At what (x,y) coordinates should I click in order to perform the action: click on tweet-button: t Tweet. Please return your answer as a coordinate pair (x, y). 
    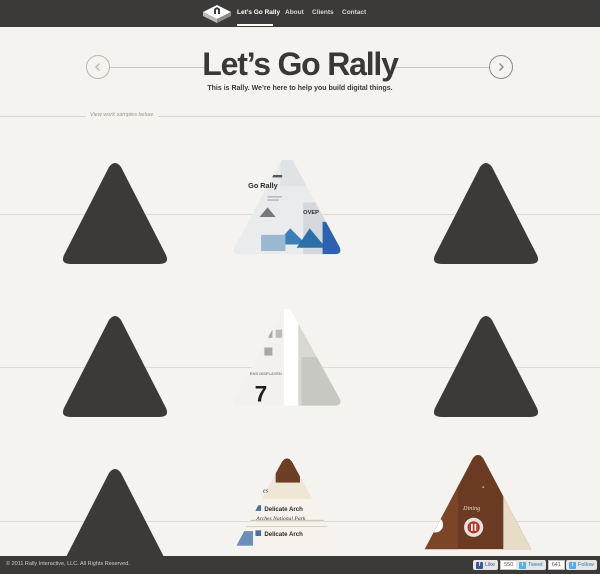
    Looking at the image, I should click on (531, 565).